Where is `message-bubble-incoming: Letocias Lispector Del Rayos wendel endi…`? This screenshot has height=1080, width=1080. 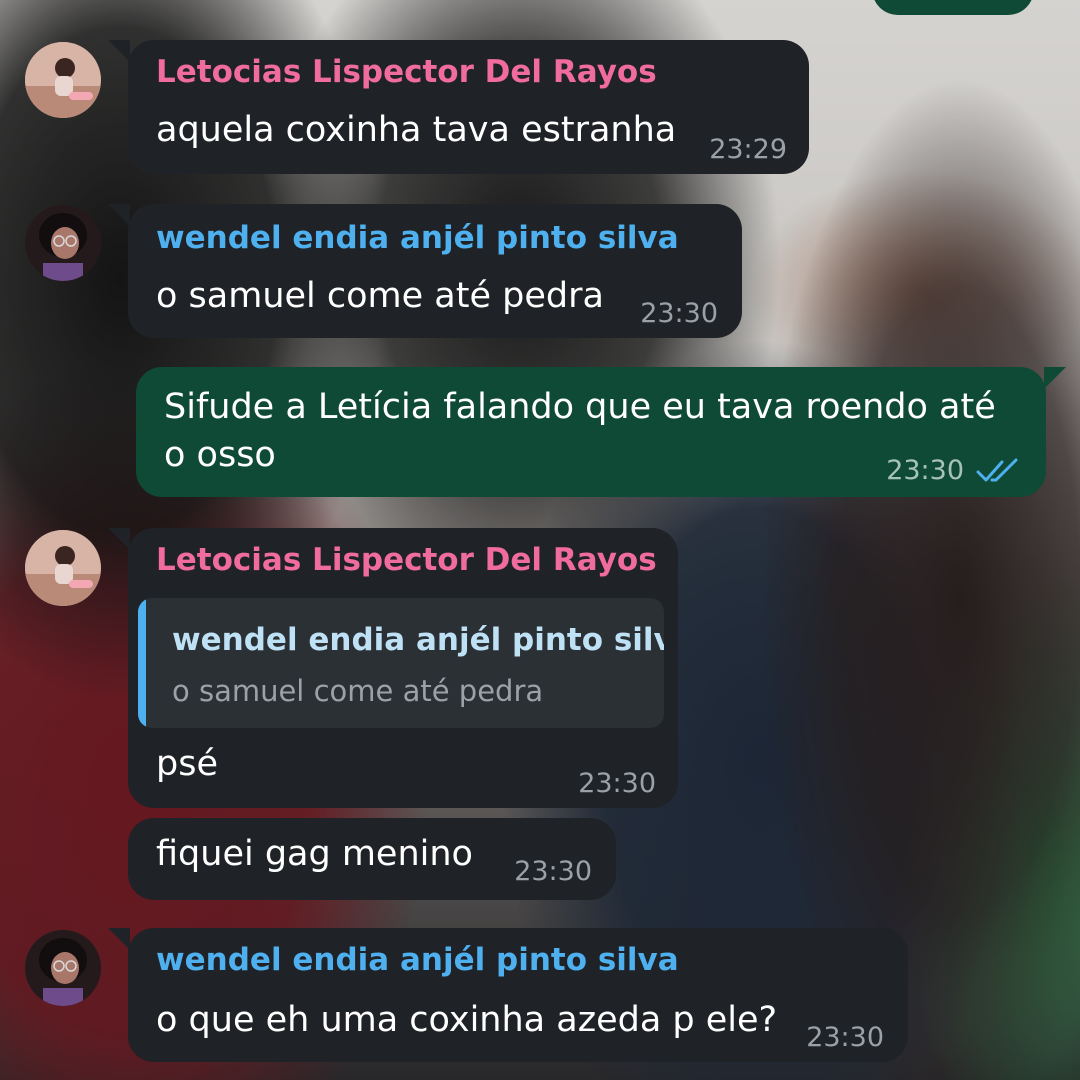
message-bubble-incoming: Letocias Lispector Del Rayos wendel endi… is located at coordinates (393, 668).